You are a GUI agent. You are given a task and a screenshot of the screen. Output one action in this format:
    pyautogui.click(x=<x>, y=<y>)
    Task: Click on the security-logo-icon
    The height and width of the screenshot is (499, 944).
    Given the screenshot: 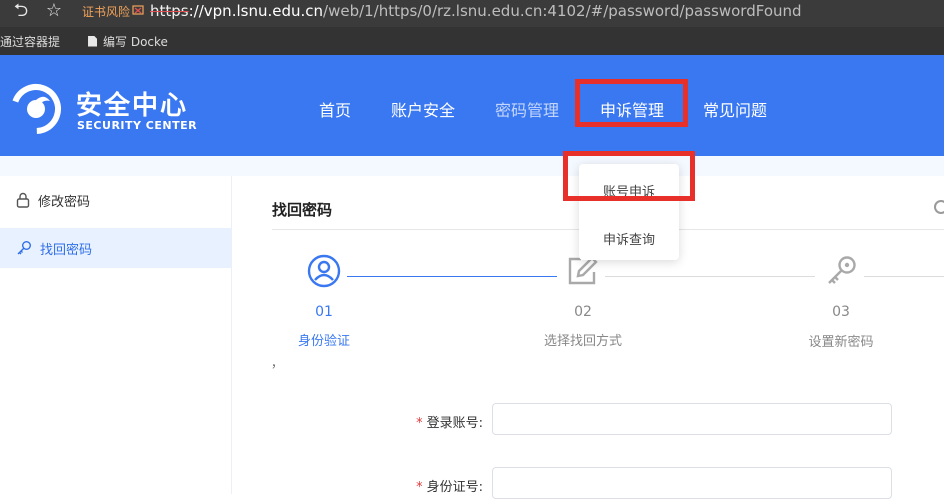 What is the action you would take?
    pyautogui.click(x=36, y=109)
    